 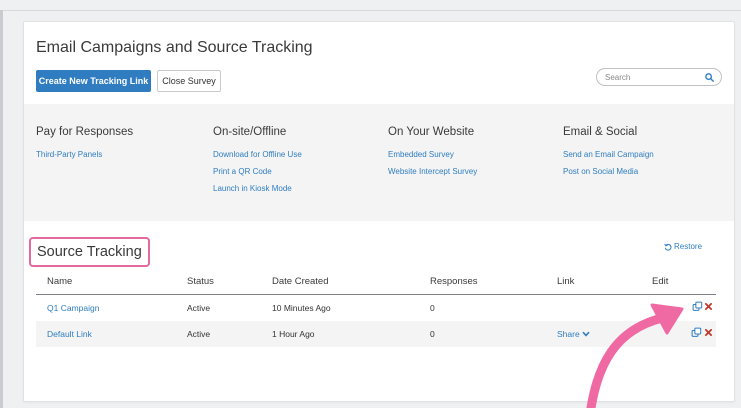 What do you see at coordinates (250, 132) in the screenshot?
I see `distribution-column-title: On-site/Offline` at bounding box center [250, 132].